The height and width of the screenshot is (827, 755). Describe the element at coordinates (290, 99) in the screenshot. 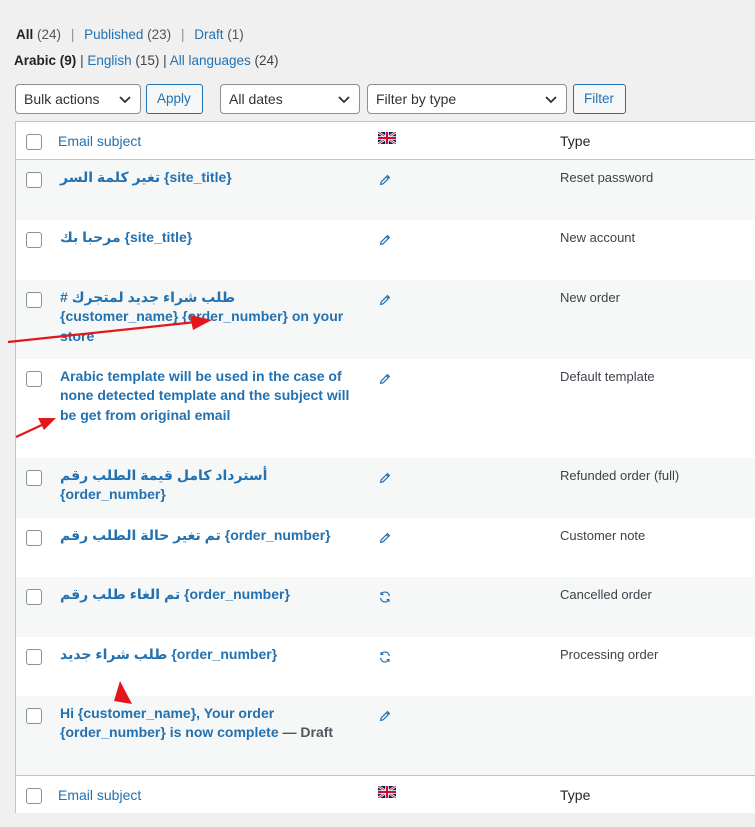

I see `date-filter-select: All dates` at that location.